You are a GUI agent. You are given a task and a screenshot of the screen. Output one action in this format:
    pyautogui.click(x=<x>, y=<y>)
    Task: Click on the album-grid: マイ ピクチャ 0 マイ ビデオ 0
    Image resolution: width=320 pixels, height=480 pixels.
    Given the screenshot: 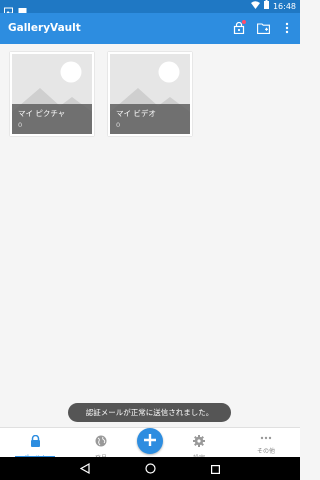 What is the action you would take?
    pyautogui.click(x=101, y=94)
    